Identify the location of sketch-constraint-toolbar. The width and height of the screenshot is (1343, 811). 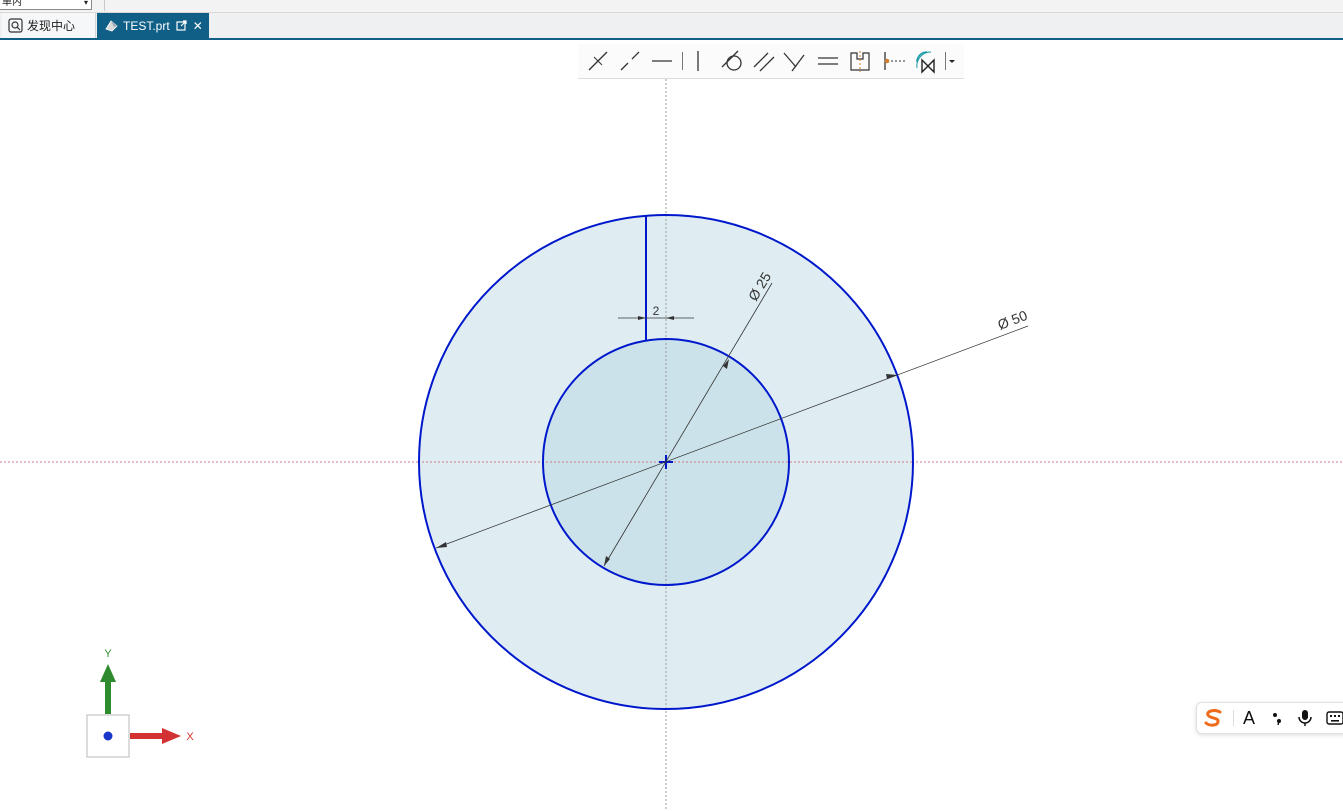
(771, 61).